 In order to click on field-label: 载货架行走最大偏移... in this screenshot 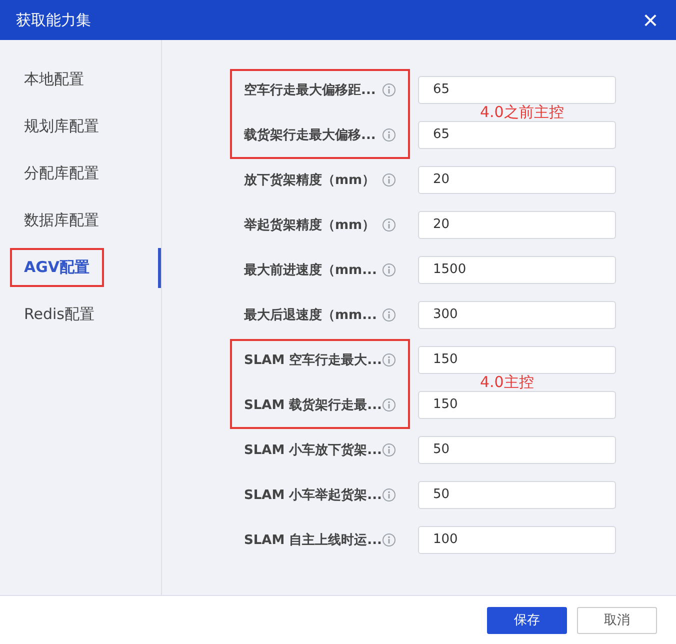, I will do `click(310, 135)`.